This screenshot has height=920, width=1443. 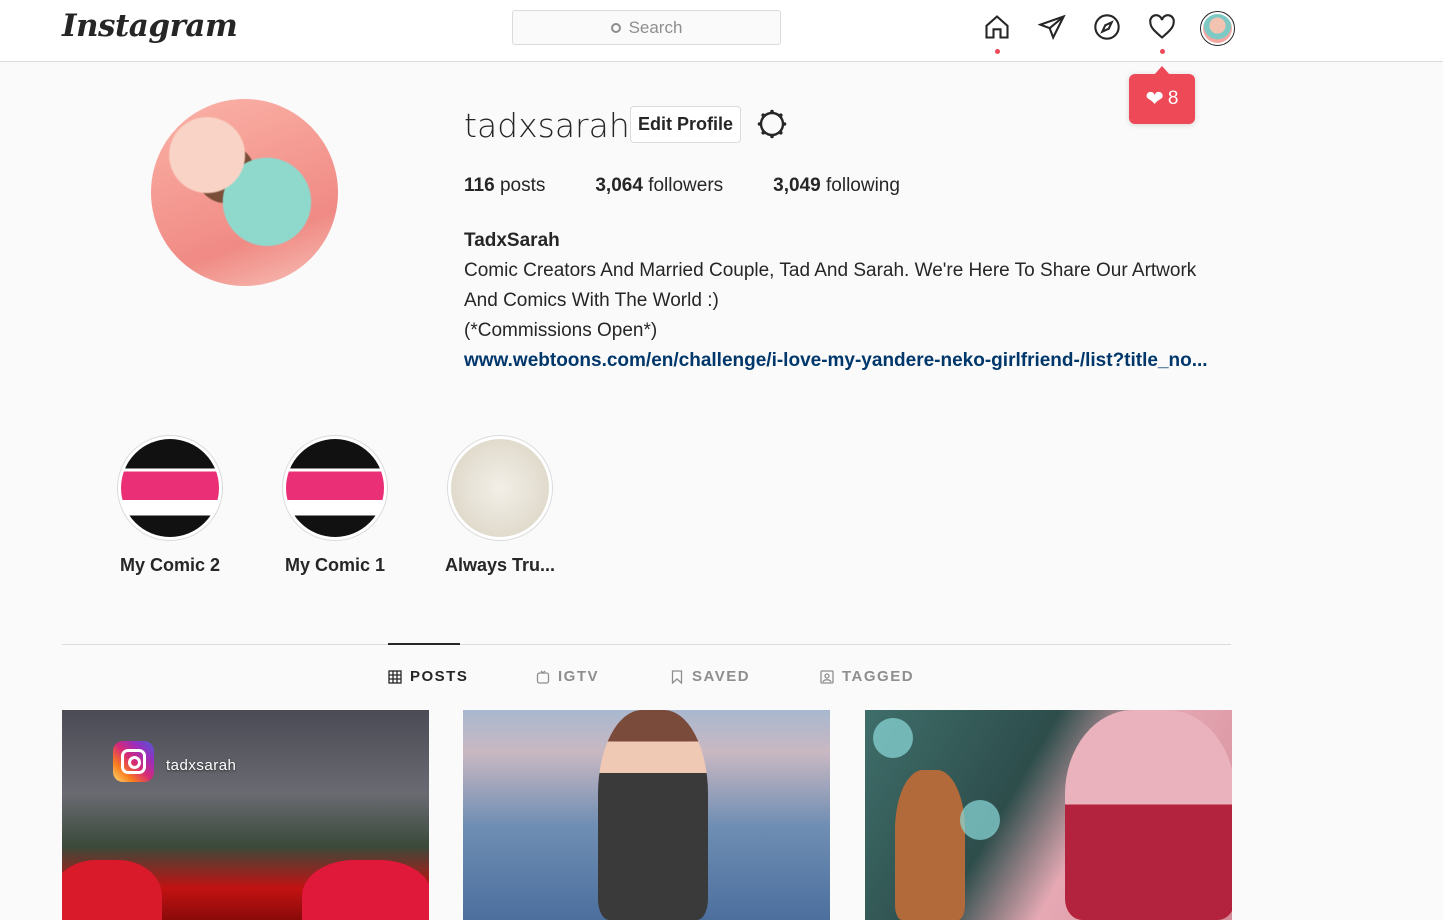 What do you see at coordinates (655, 27) in the screenshot?
I see `search-placeholder: Search` at bounding box center [655, 27].